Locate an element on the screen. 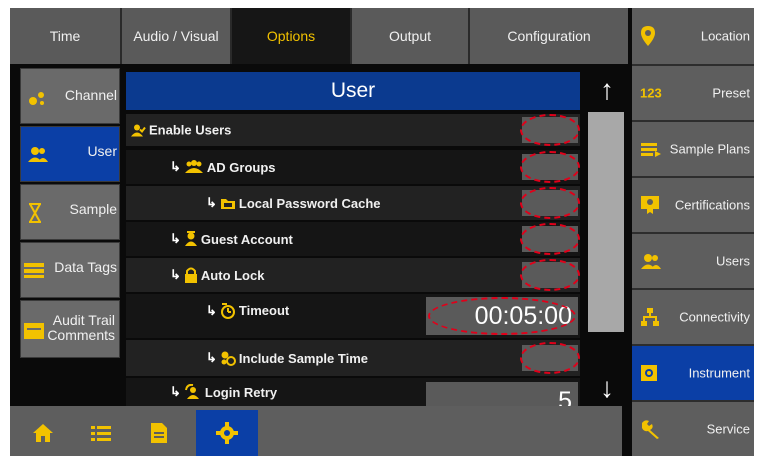 The width and height of the screenshot is (760, 462). hourglass-icon is located at coordinates (35, 213).